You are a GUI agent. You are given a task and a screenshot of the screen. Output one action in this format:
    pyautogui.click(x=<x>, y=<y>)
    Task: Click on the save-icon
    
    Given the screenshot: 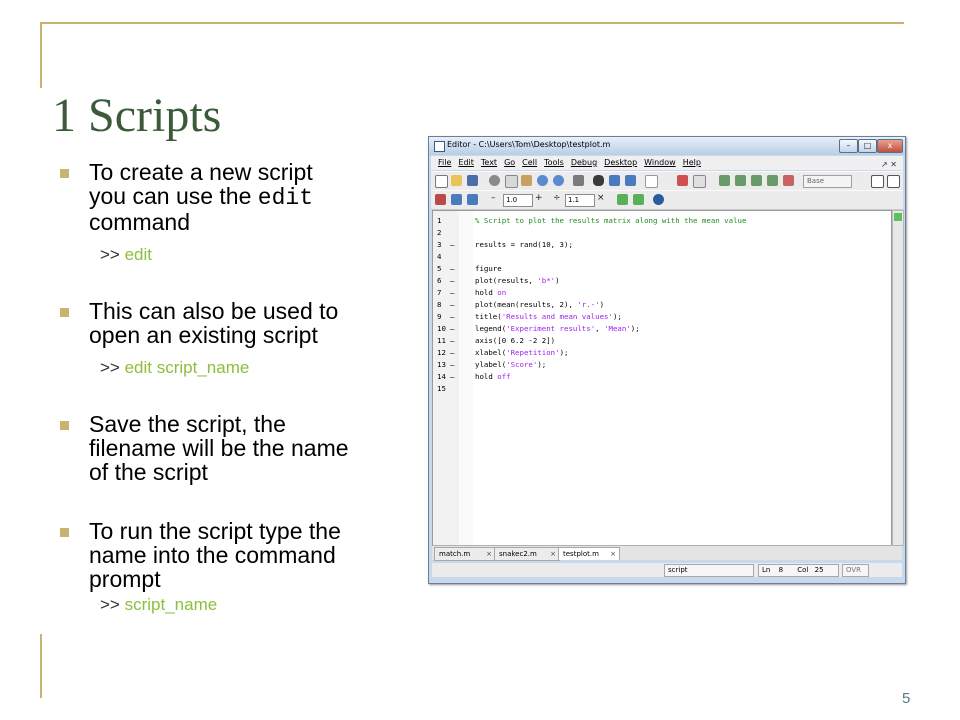 What is the action you would take?
    pyautogui.click(x=472, y=180)
    